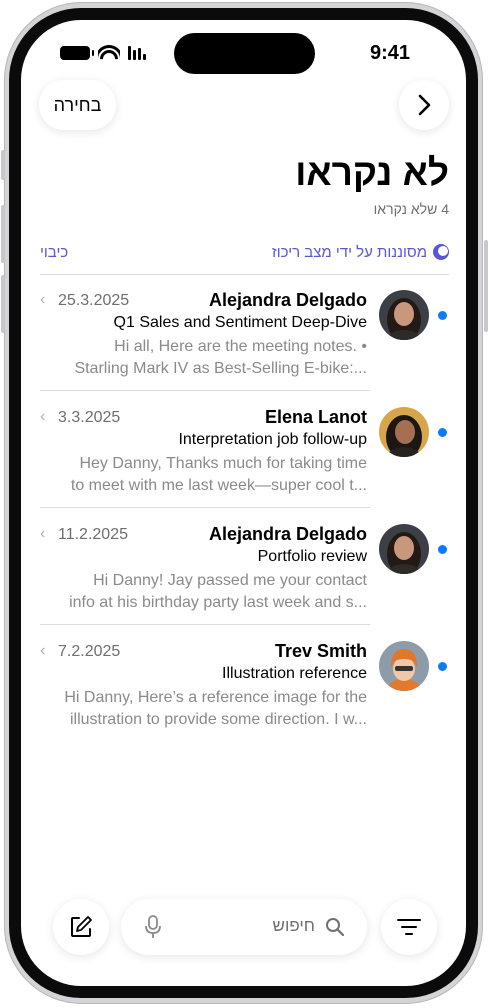 This screenshot has height=1008, width=489. What do you see at coordinates (244, 53) in the screenshot?
I see `dynamic-island` at bounding box center [244, 53].